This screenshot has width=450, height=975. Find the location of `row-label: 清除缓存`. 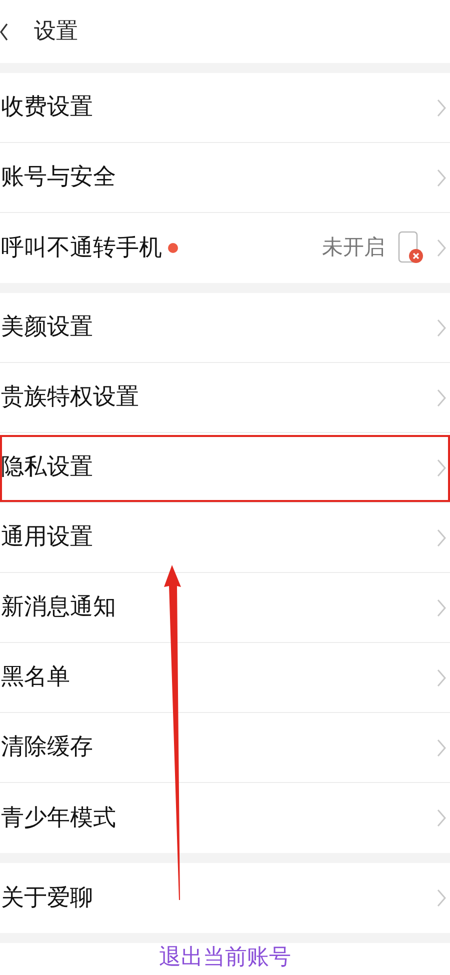

row-label: 清除缓存 is located at coordinates (47, 747).